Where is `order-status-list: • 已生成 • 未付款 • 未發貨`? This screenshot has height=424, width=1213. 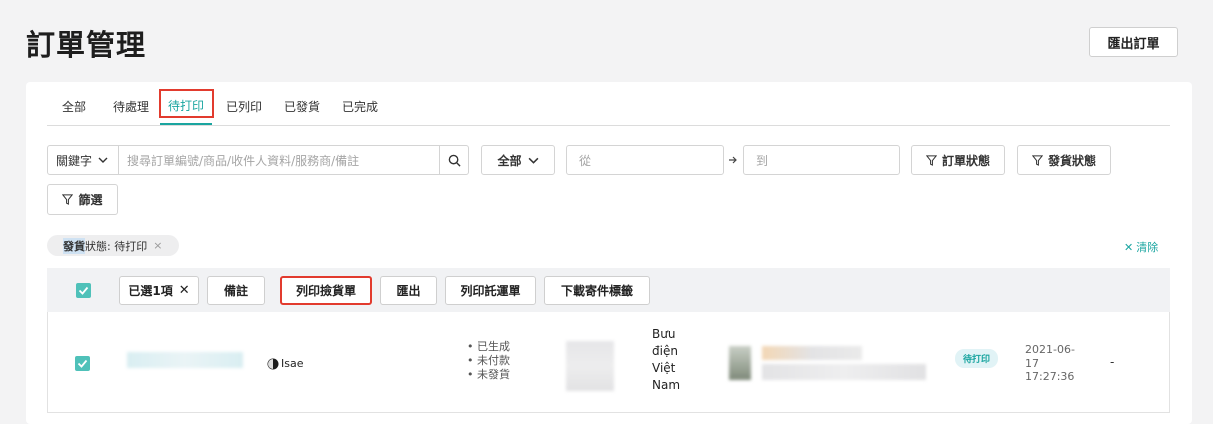 order-status-list: • 已生成 • 未付款 • 未發貨 is located at coordinates (488, 361).